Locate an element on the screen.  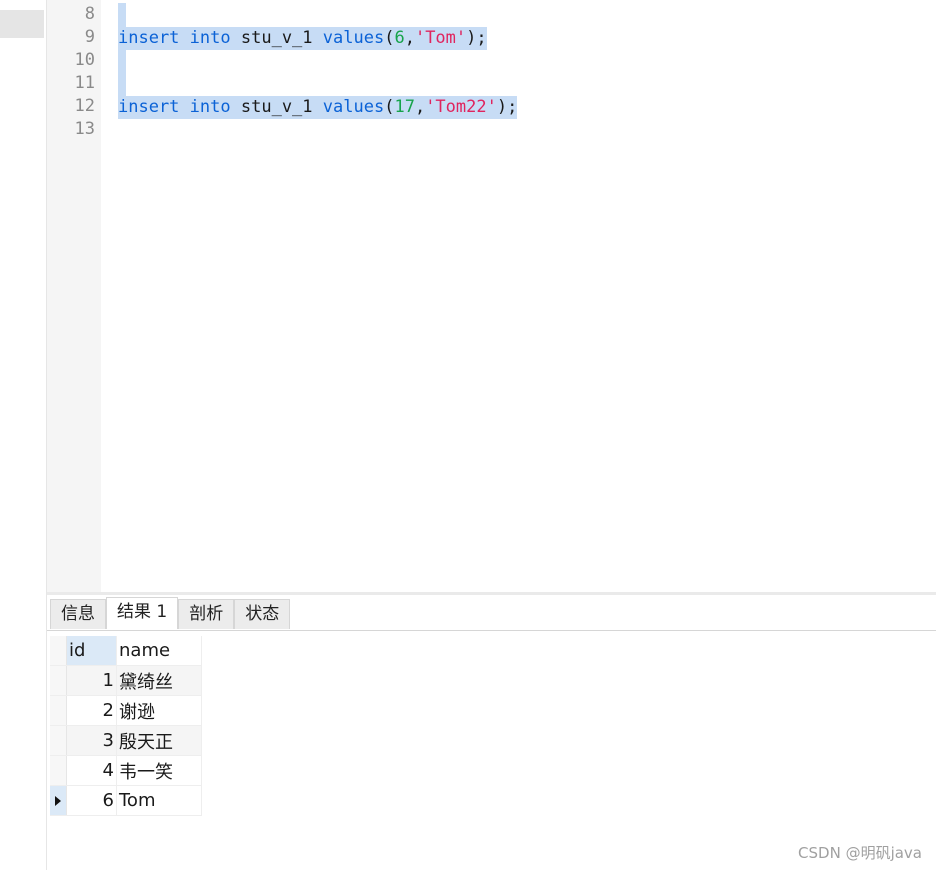
string-literal: 'Tom22' is located at coordinates (461, 107).